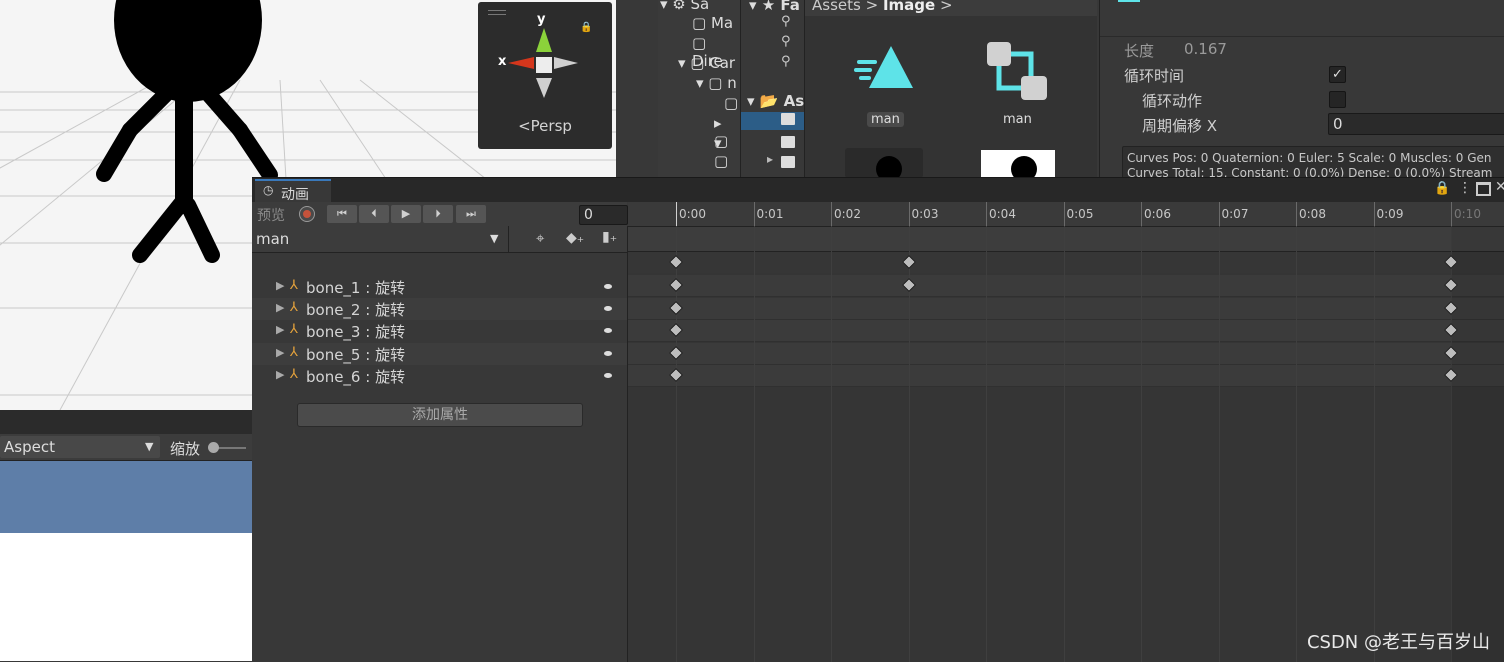 This screenshot has width=1504, height=662. Describe the element at coordinates (1337, 74) in the screenshot. I see `loop-time-checkbox: ✓` at that location.